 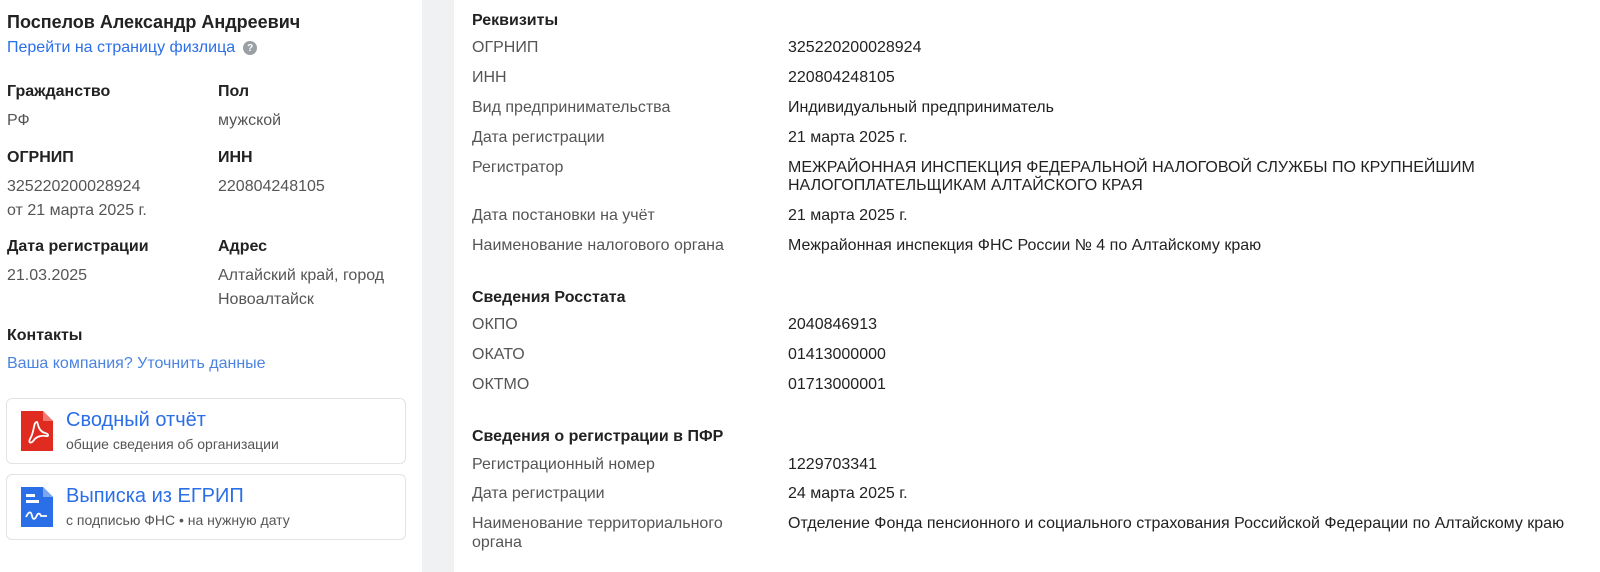 What do you see at coordinates (136, 364) in the screenshot?
I see `clarify-data-link: Ваша компания? Уточнить данные` at bounding box center [136, 364].